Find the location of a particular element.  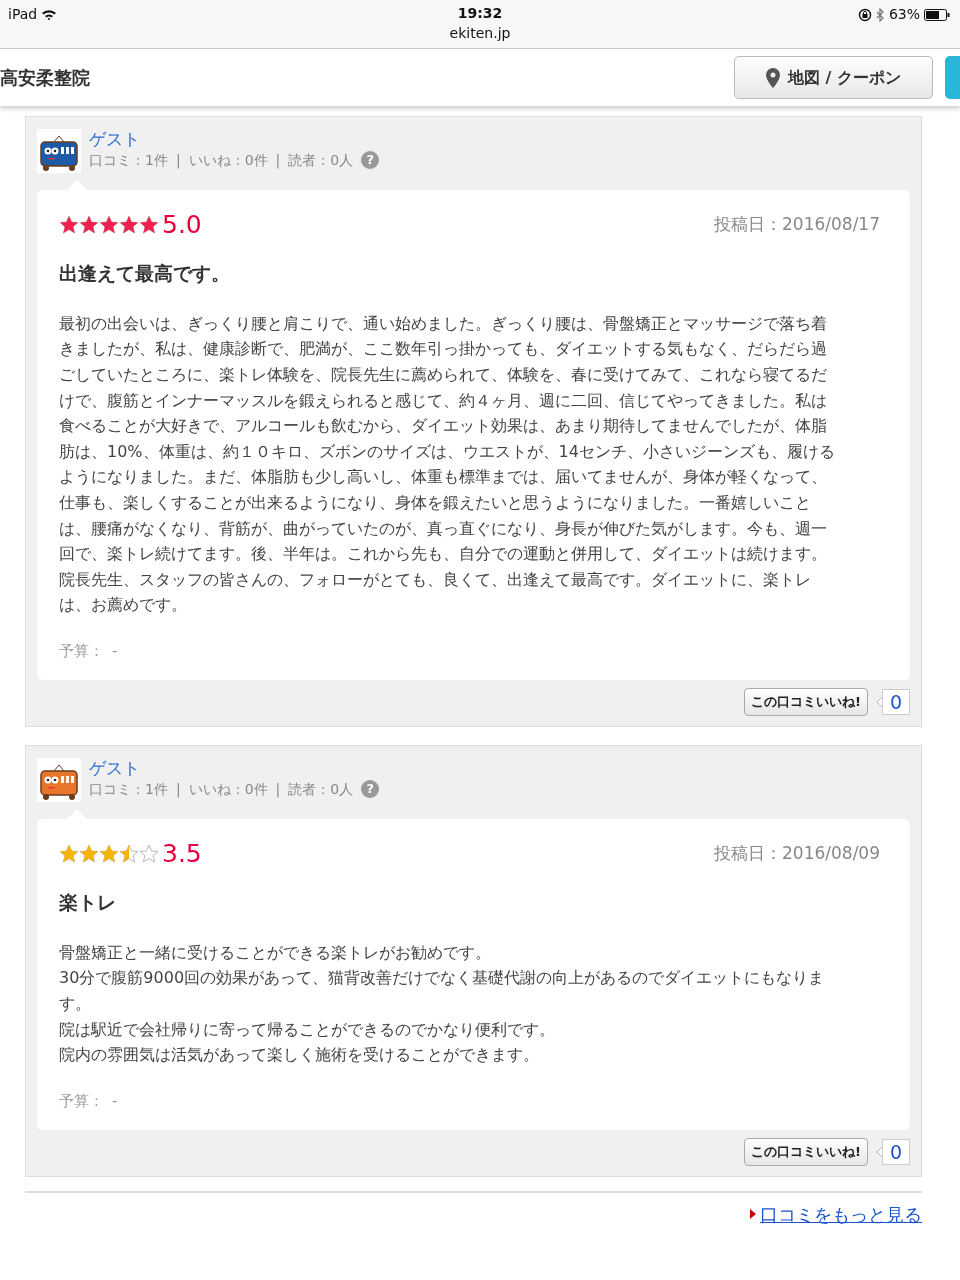

bluetooth-icon is located at coordinates (880, 14).